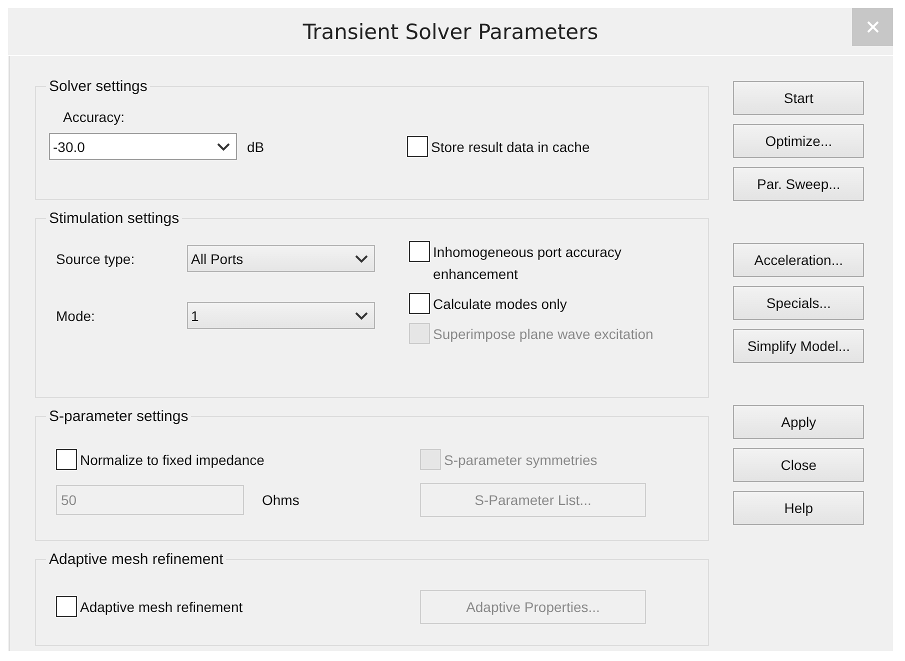  I want to click on dropdown-value: -30.0, so click(69, 146).